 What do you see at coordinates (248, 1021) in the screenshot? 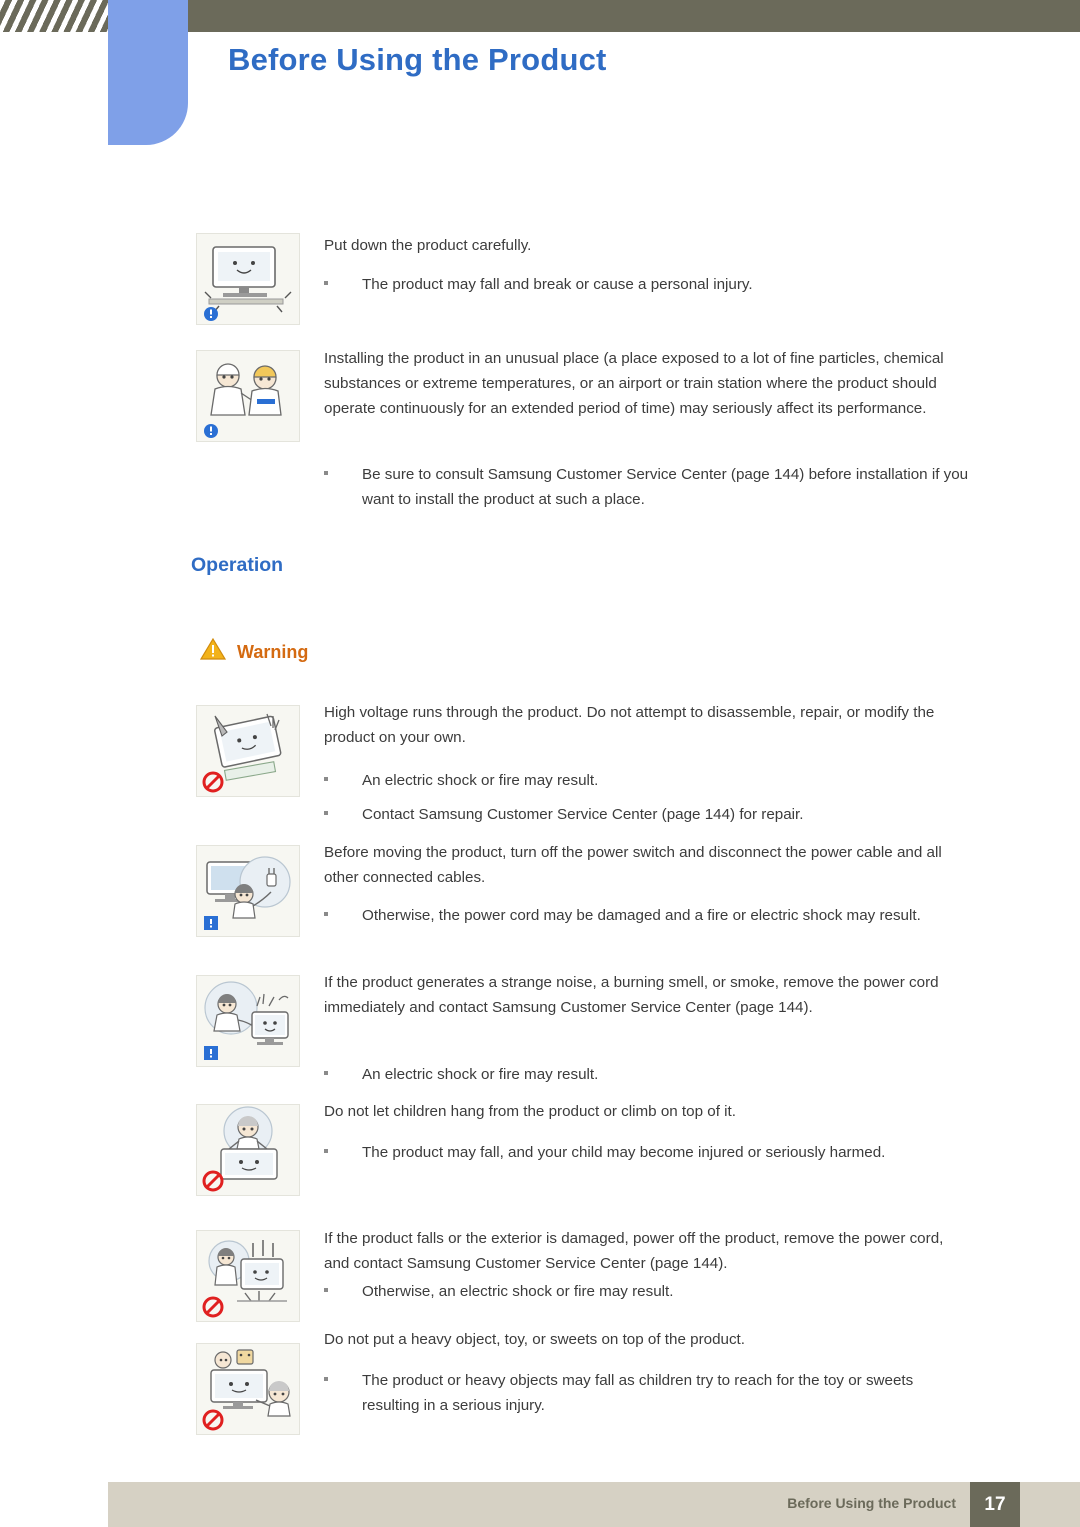
I see `figure-strange-noise-smoke` at bounding box center [248, 1021].